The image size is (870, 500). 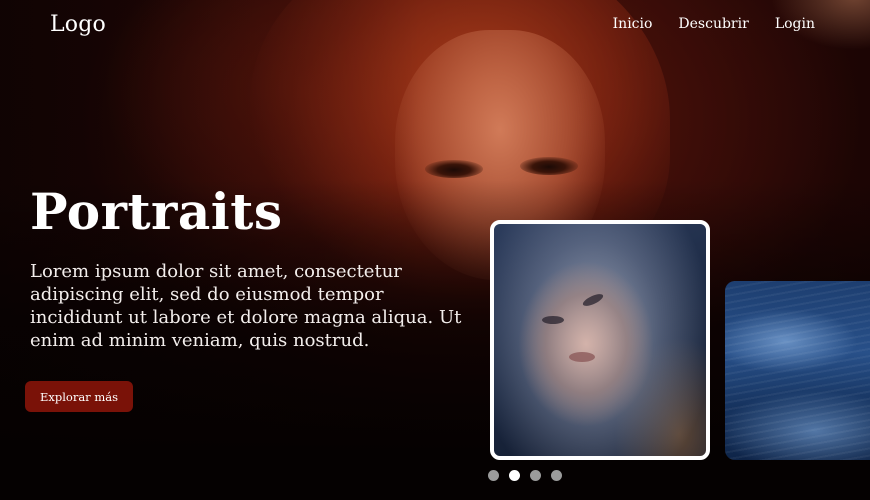 What do you see at coordinates (797, 370) in the screenshot?
I see `carousel-card-next` at bounding box center [797, 370].